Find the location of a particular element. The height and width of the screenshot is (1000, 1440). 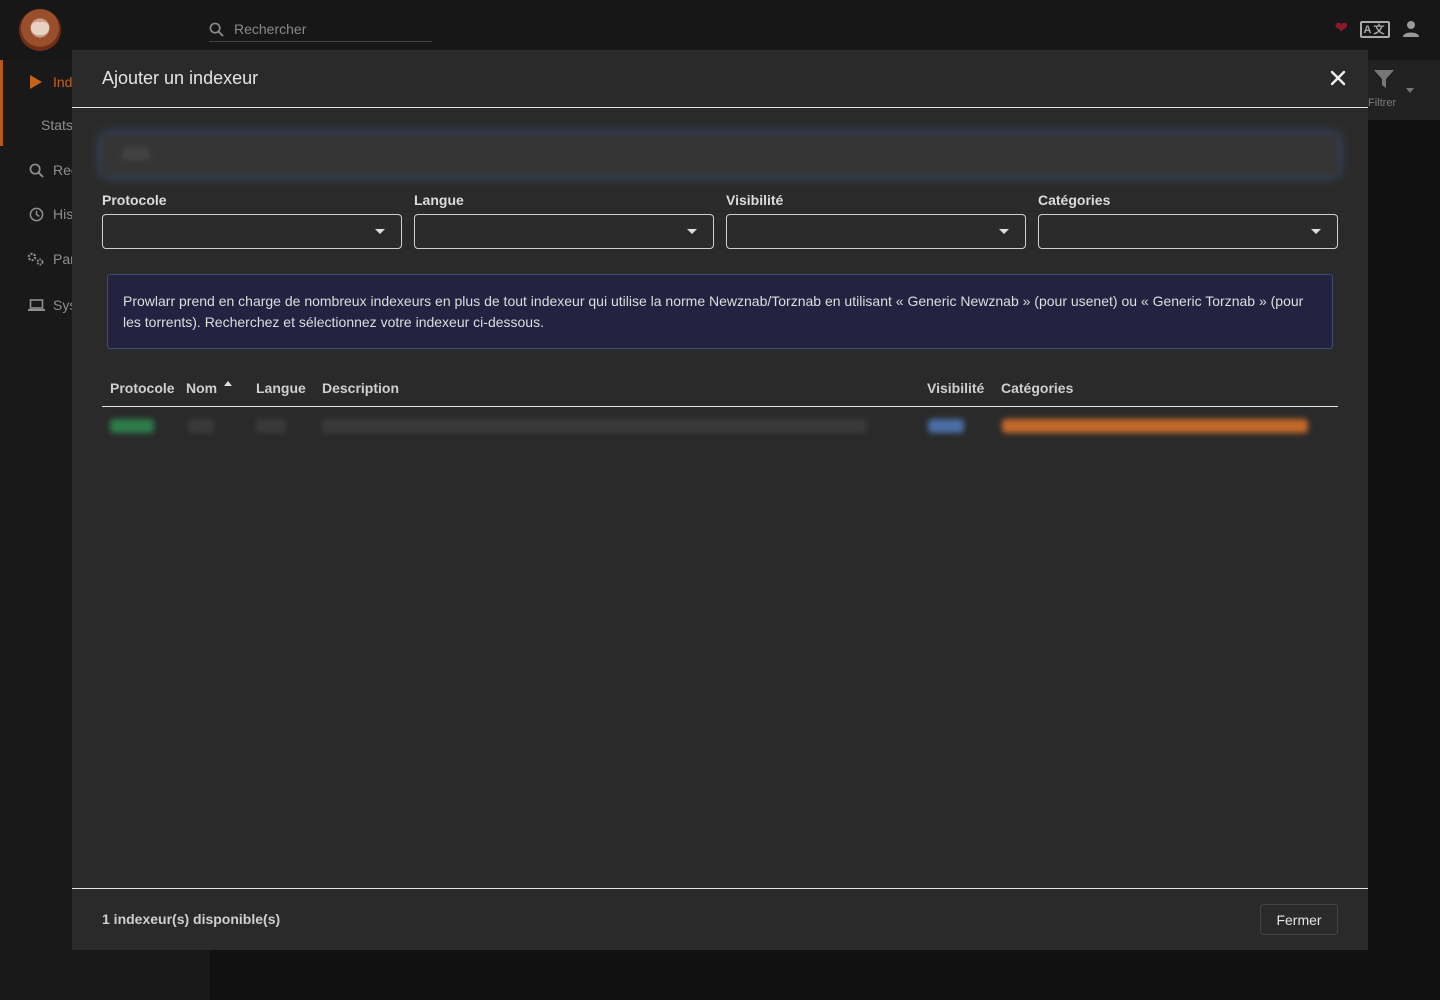

indexer-description is located at coordinates (594, 426).